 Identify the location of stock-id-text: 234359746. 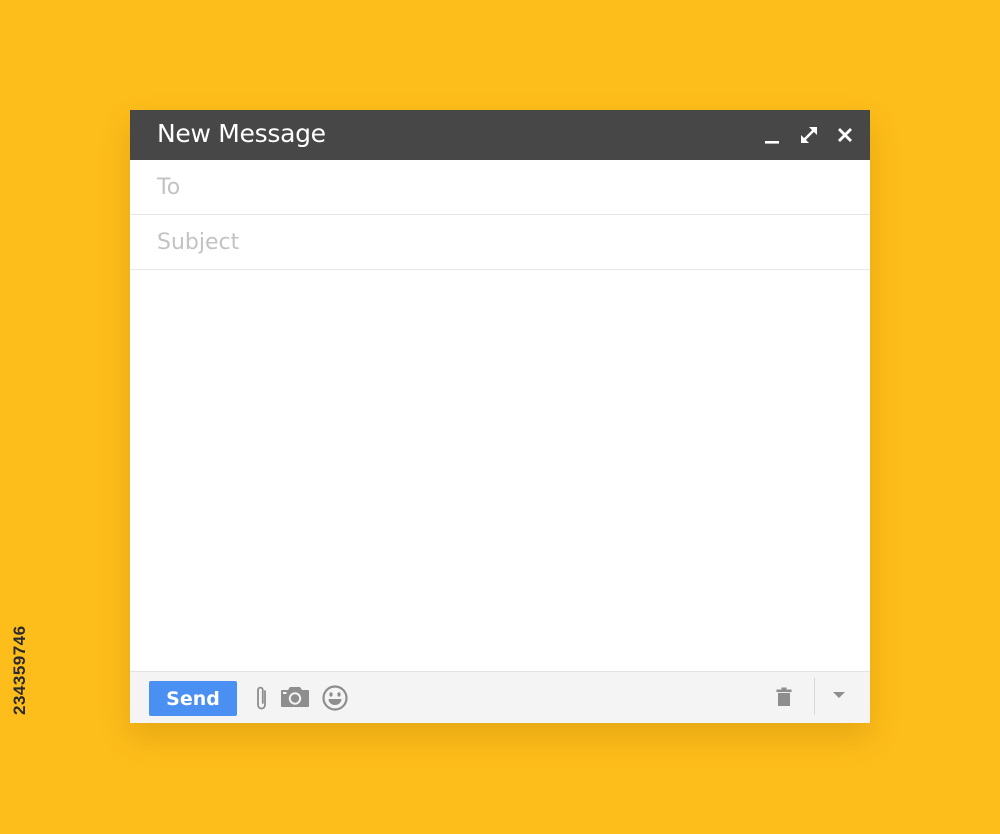
(19, 670).